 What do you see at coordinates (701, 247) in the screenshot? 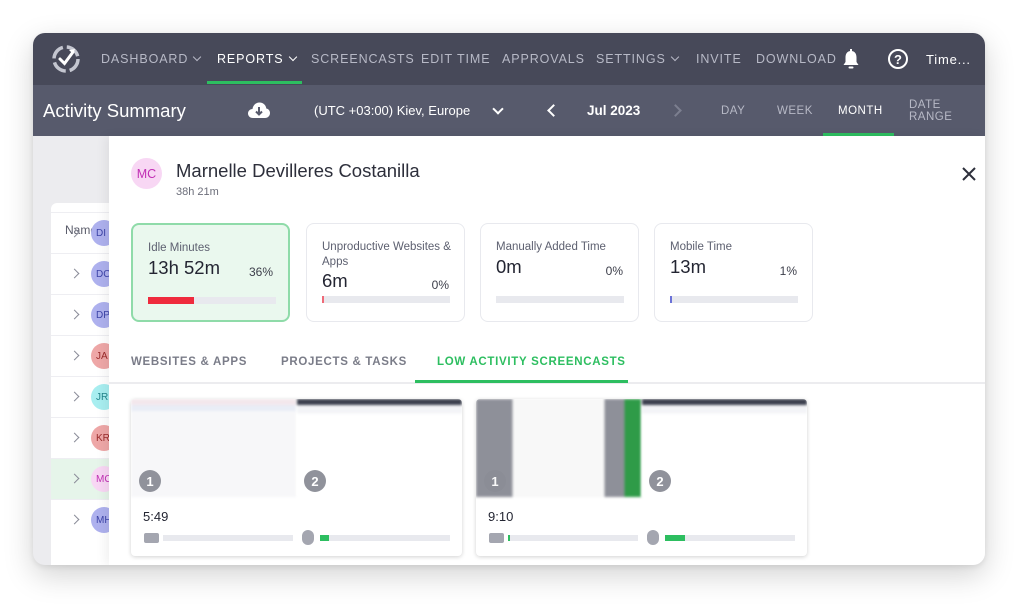
I see `metric-label: Mobile Time` at bounding box center [701, 247].